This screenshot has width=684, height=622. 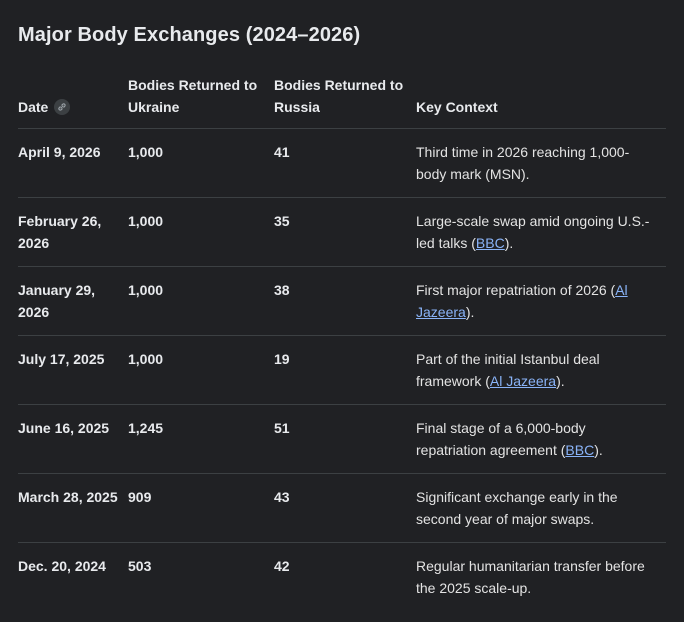 I want to click on row-date: March 28, 2025, so click(x=73, y=508).